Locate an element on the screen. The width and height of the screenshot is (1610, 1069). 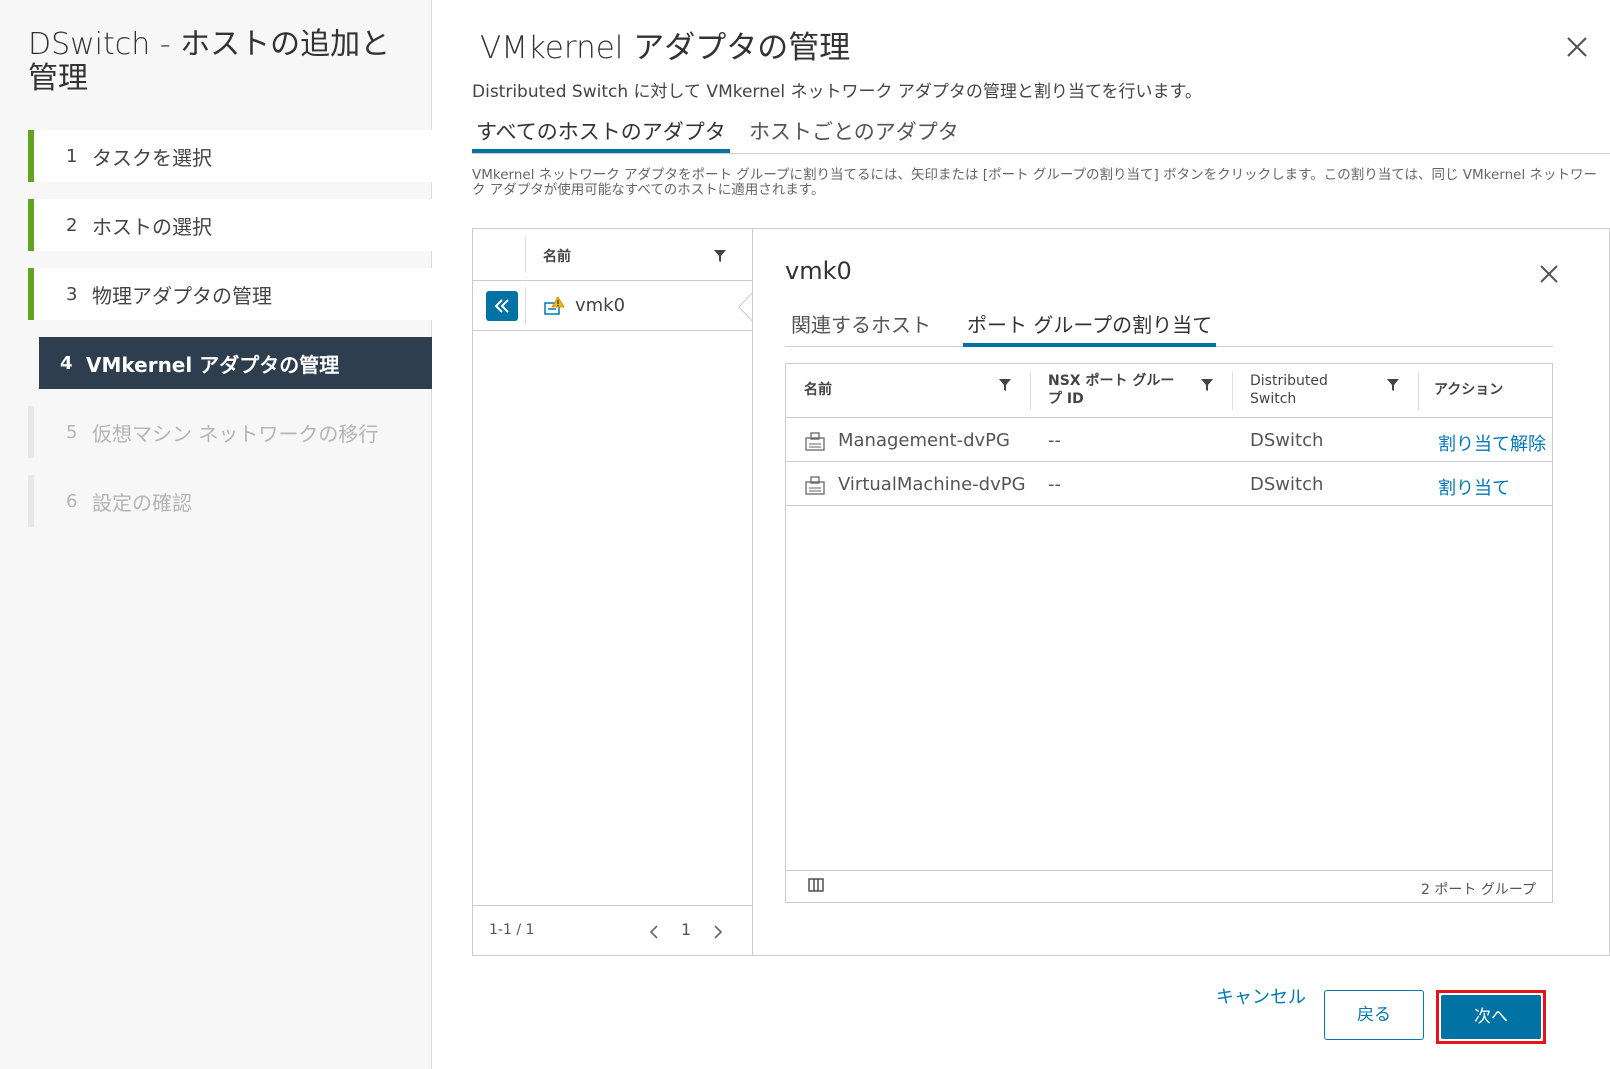
selection-caret-icon is located at coordinates (745, 307).